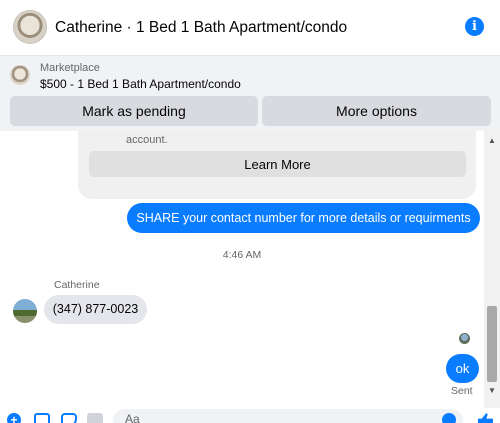  I want to click on info-card: account. Learn More, so click(277, 165).